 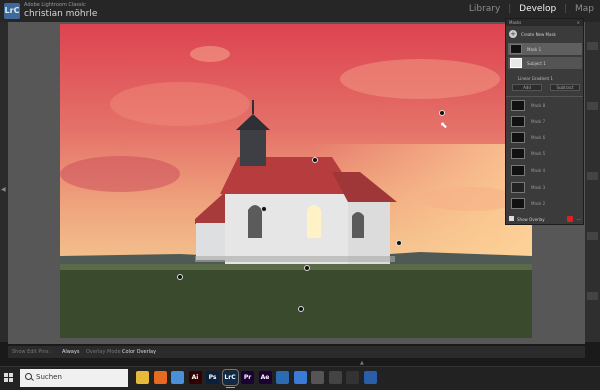 I want to click on premiere-icon: Pr, so click(x=247, y=377).